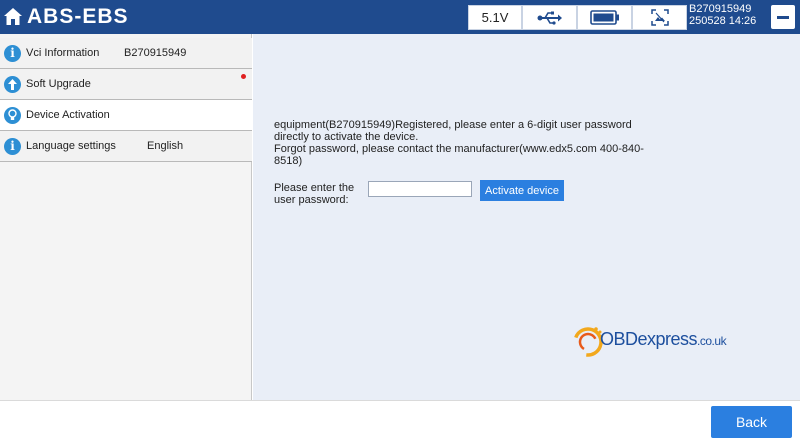 This screenshot has height=442, width=800. What do you see at coordinates (71, 146) in the screenshot?
I see `sidebar-item-label: Language settings` at bounding box center [71, 146].